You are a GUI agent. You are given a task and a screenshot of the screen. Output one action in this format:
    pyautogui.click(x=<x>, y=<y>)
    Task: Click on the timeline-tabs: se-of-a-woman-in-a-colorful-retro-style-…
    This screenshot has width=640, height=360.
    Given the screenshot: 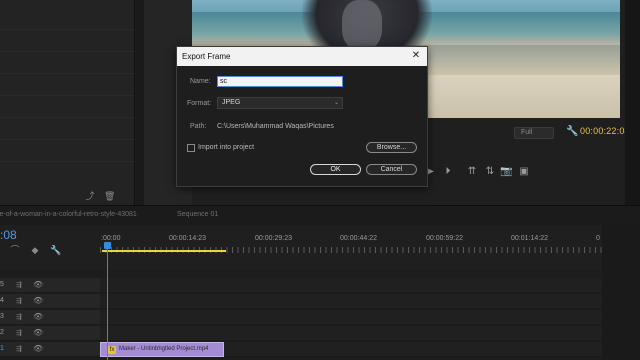 What is the action you would take?
    pyautogui.click(x=320, y=215)
    